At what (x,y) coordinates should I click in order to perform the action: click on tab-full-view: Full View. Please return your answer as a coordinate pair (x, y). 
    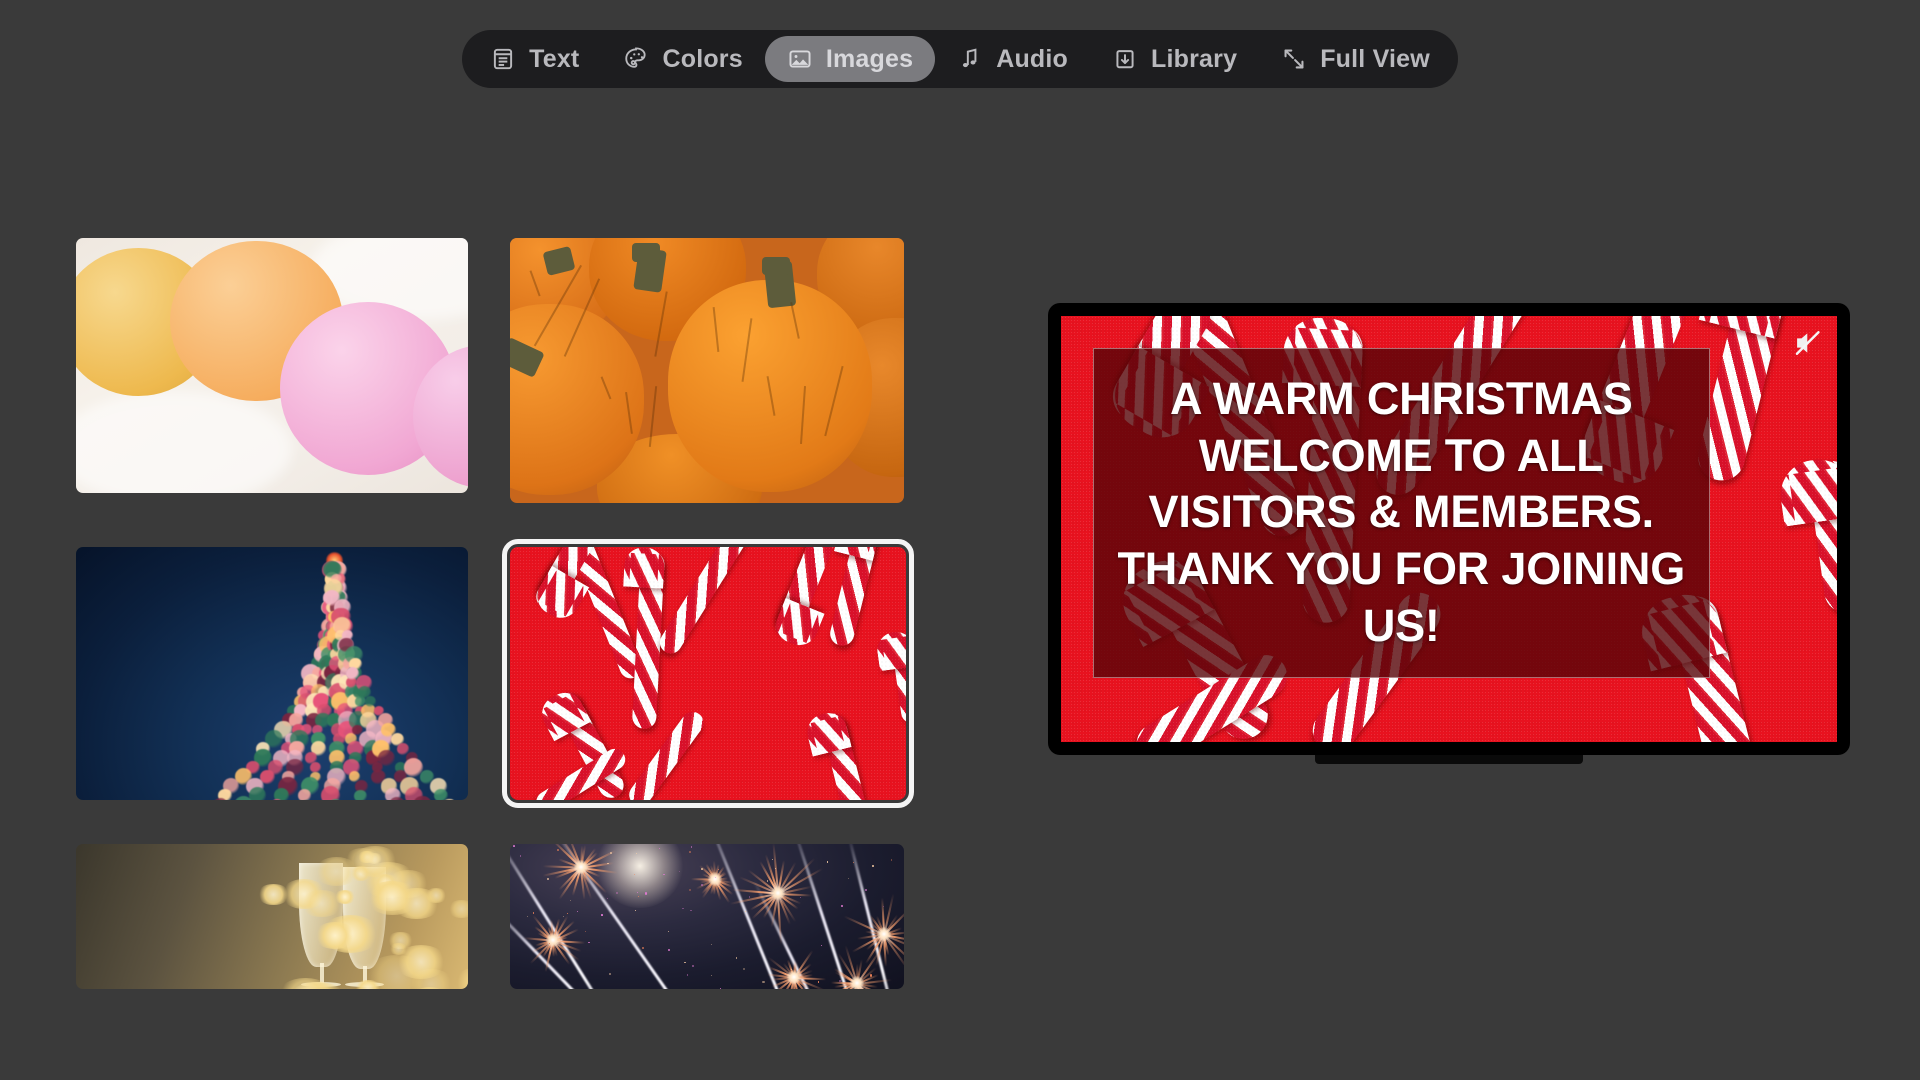
    Looking at the image, I should click on (1355, 59).